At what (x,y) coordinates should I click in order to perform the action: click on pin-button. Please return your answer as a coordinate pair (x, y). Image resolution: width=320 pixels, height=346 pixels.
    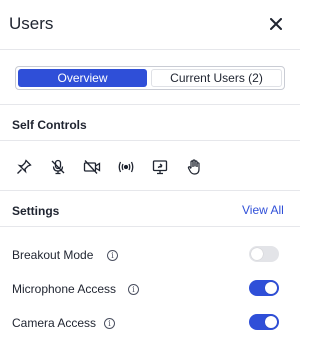
    Looking at the image, I should click on (24, 167).